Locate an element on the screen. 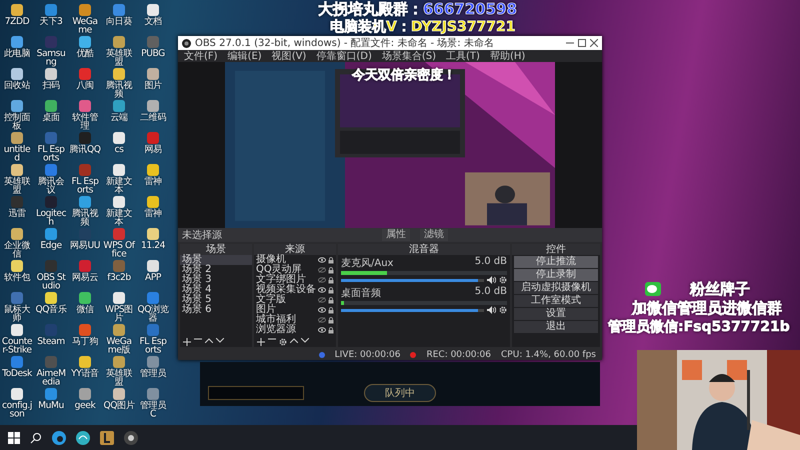 The width and height of the screenshot is (800, 450). source-item: 文字绑图片 is located at coordinates (286, 280).